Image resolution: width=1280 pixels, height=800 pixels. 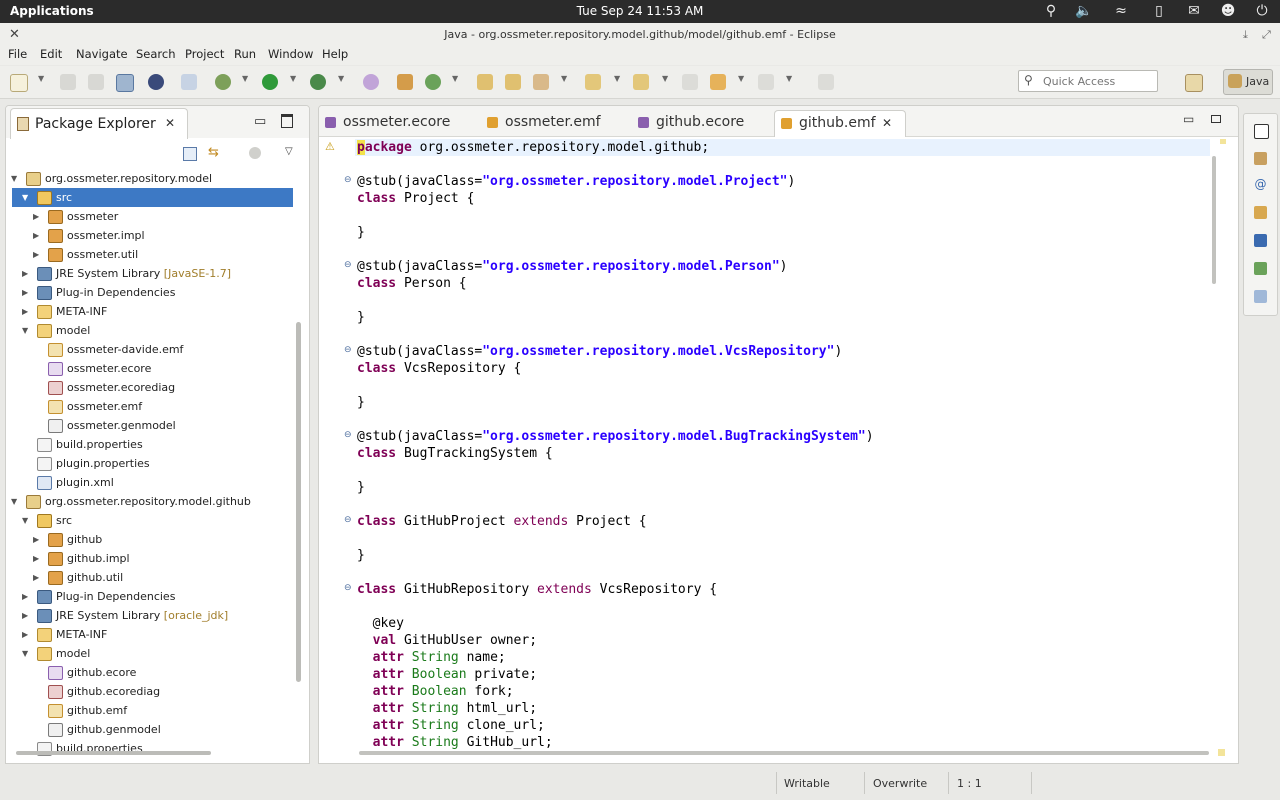 I want to click on tree-item: ▶ github.util, so click(x=148, y=577).